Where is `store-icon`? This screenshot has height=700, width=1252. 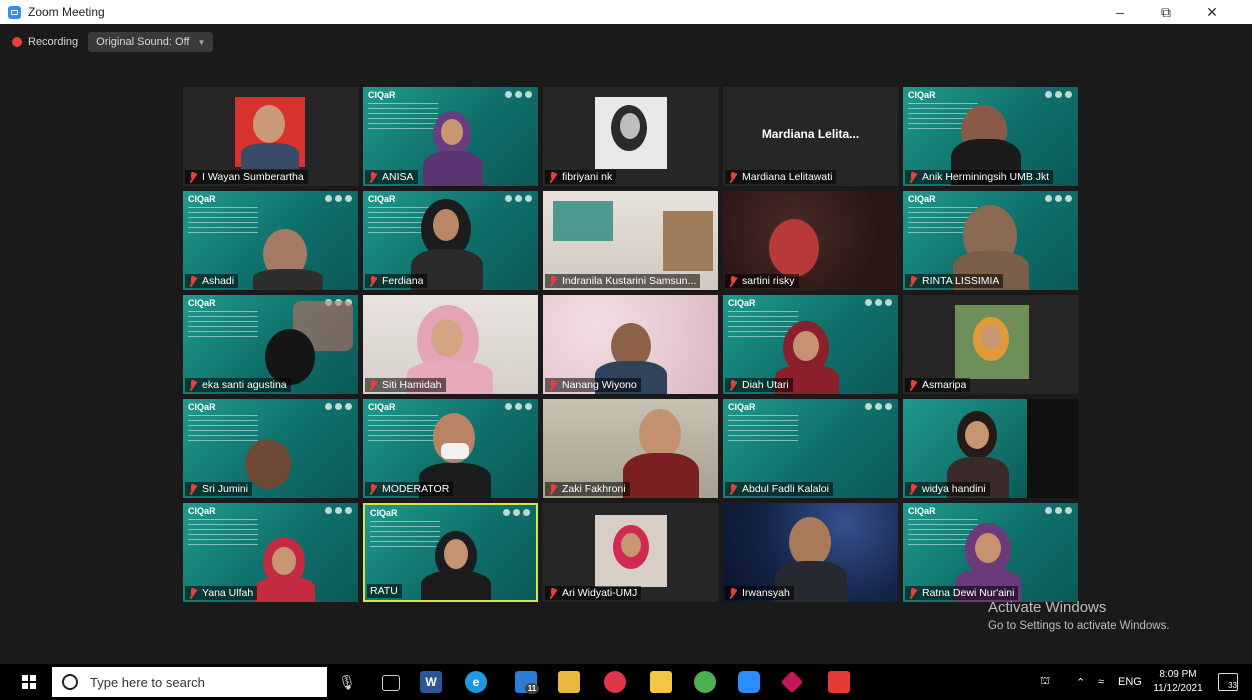 store-icon is located at coordinates (661, 682).